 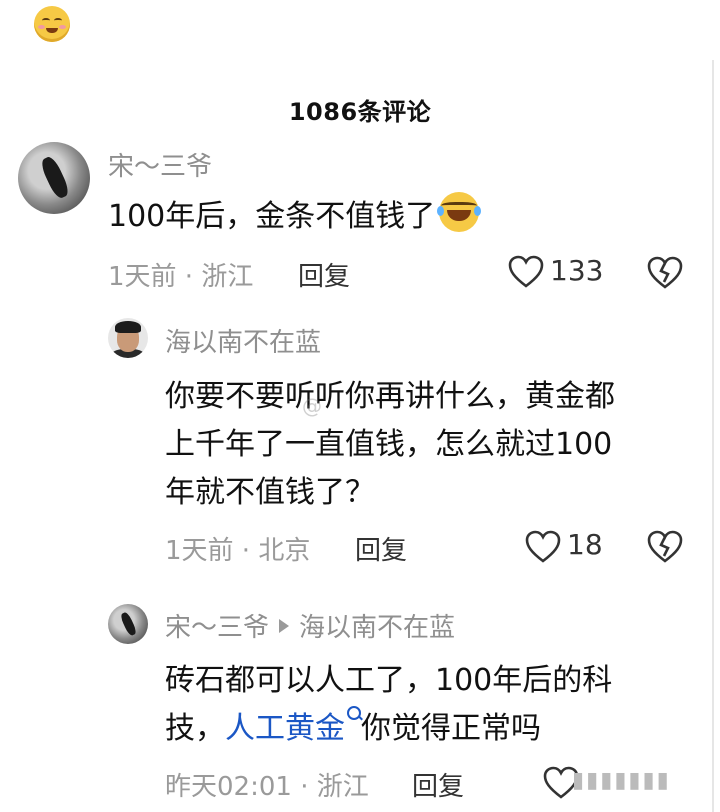 What do you see at coordinates (52, 24) in the screenshot?
I see `top-emoji-icon` at bounding box center [52, 24].